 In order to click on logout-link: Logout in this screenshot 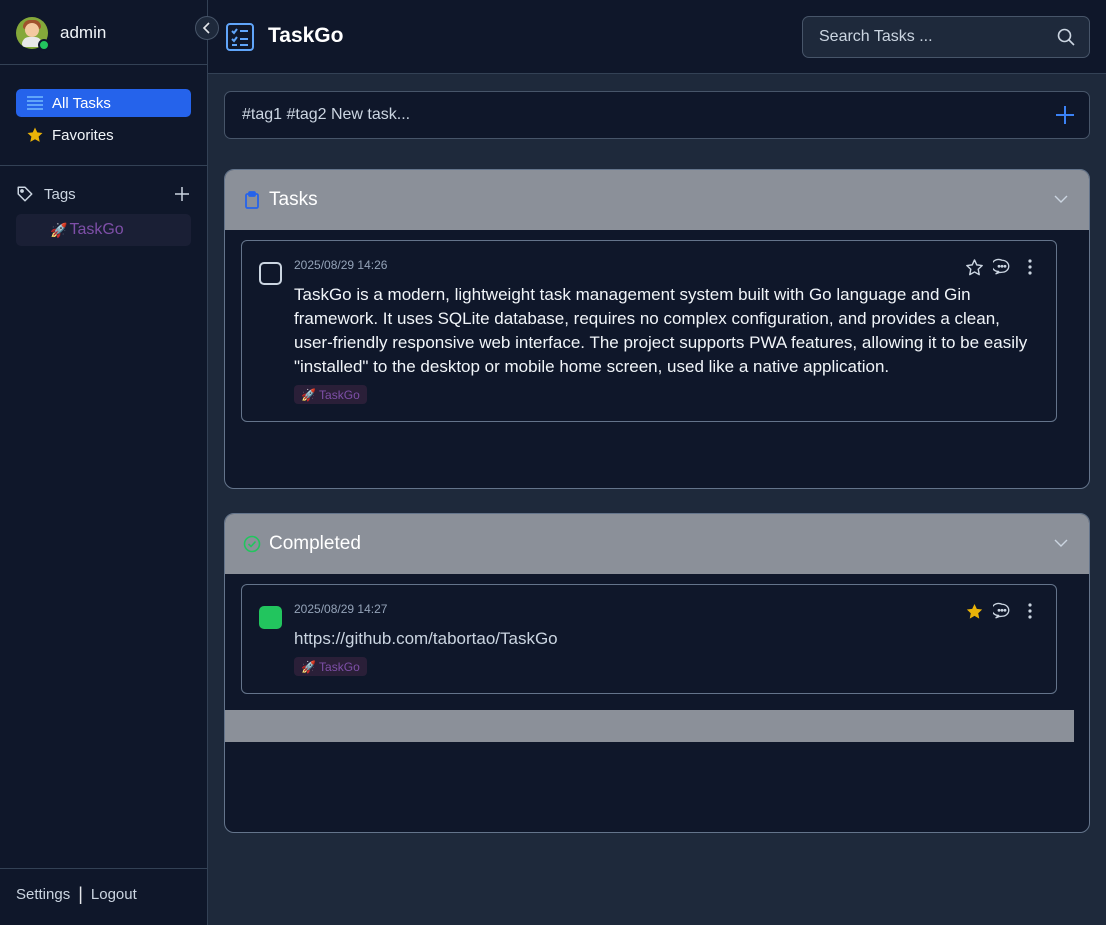, I will do `click(114, 894)`.